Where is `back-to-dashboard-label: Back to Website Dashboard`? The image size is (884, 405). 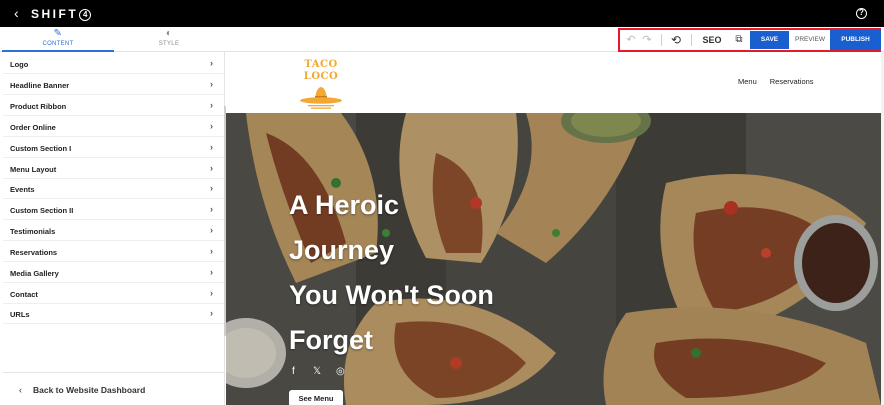
back-to-dashboard-label: Back to Website Dashboard is located at coordinates (89, 390).